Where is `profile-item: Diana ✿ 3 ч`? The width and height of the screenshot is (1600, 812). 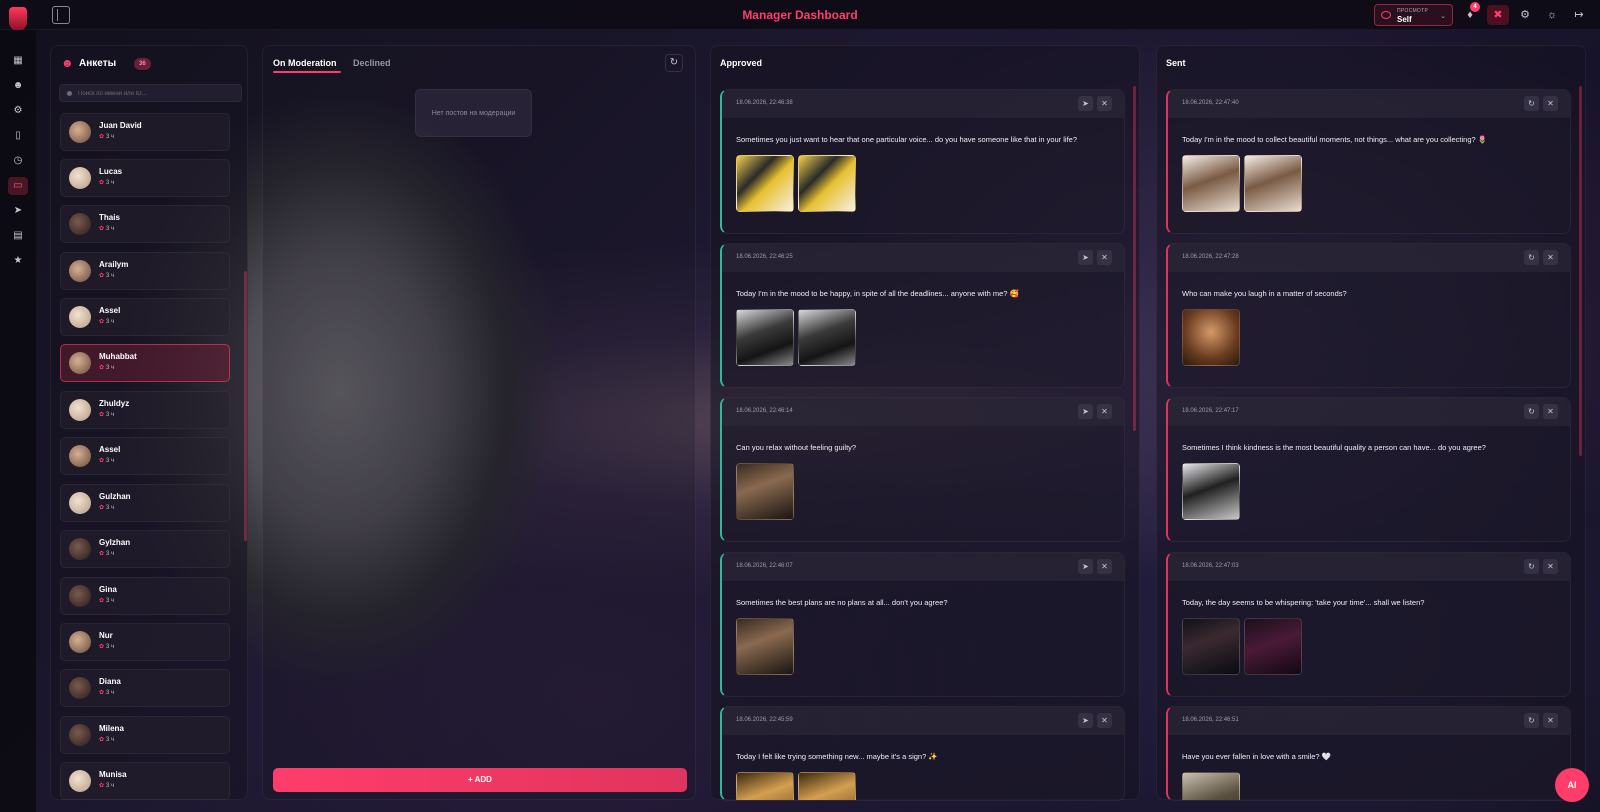 profile-item: Diana ✿ 3 ч is located at coordinates (145, 688).